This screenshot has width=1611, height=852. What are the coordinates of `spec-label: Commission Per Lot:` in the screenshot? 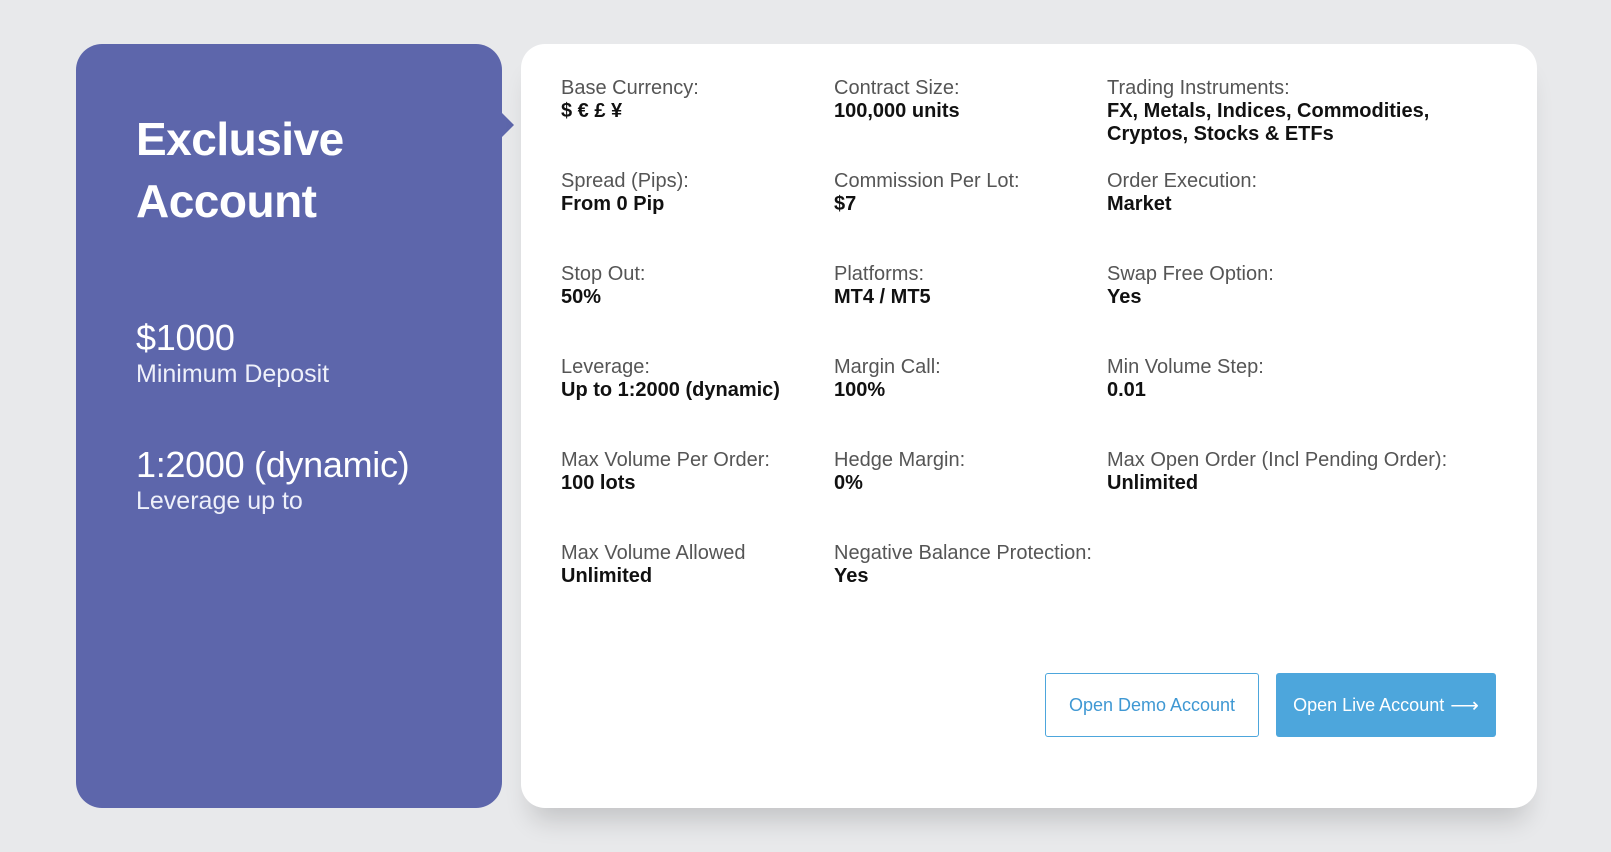 It's located at (927, 181).